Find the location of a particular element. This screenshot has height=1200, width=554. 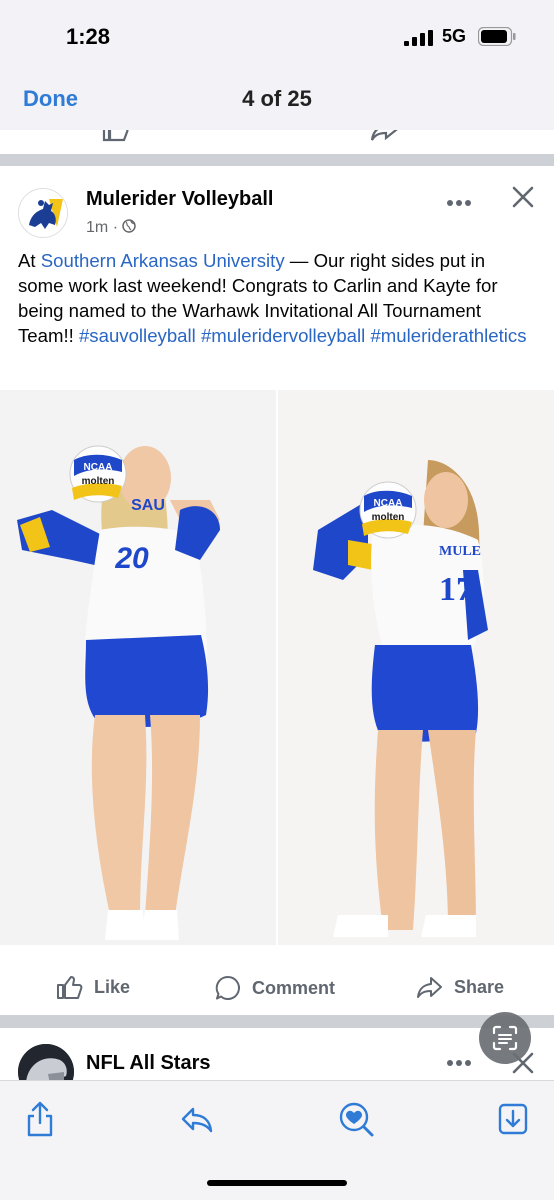

share-button: Share is located at coordinates (460, 987).